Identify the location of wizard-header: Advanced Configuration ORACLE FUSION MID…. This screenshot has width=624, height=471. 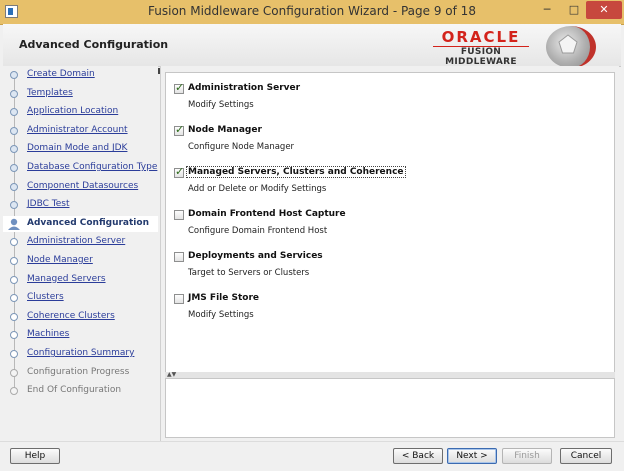
(312, 46).